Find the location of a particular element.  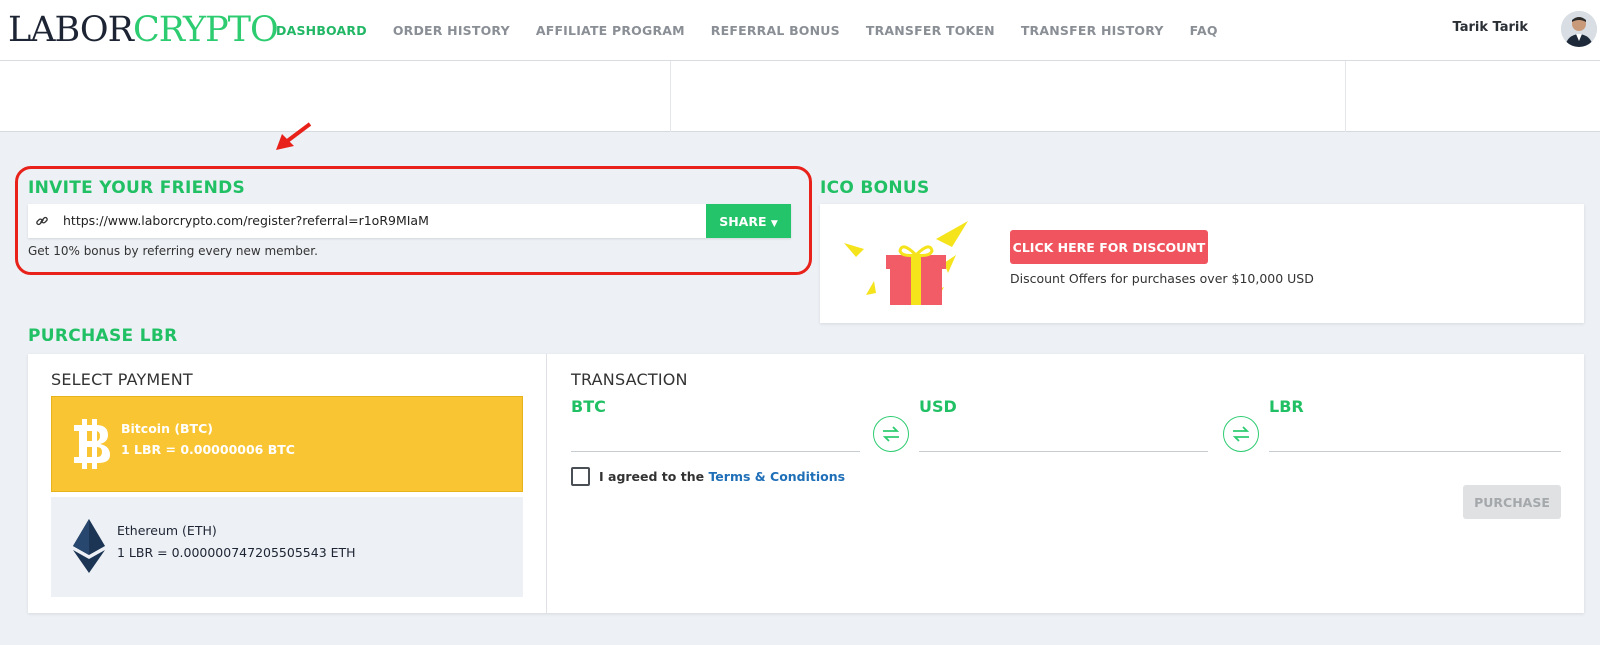

referral-link-row: SHARE ▼ is located at coordinates (409, 221).